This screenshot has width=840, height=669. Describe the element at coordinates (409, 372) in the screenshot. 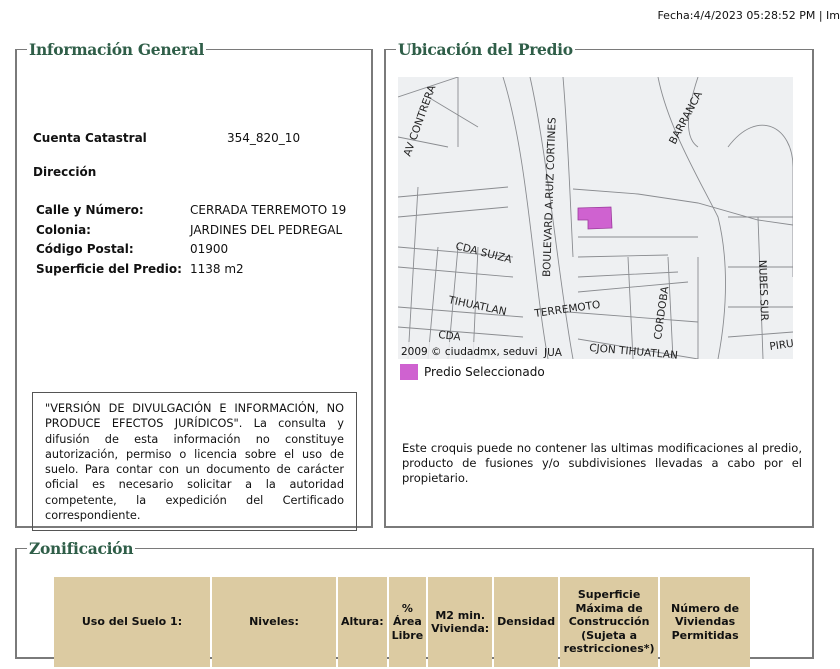

I see `legend-swatch` at that location.